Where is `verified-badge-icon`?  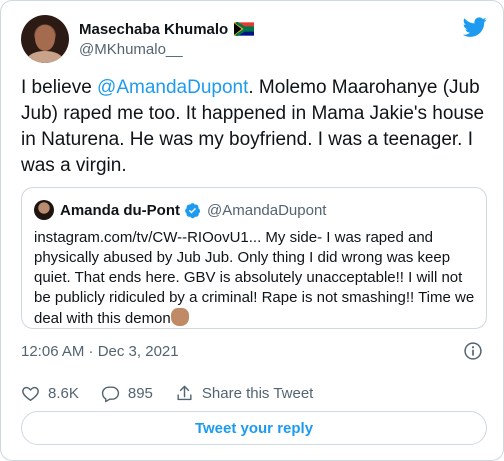
verified-badge-icon is located at coordinates (193, 210).